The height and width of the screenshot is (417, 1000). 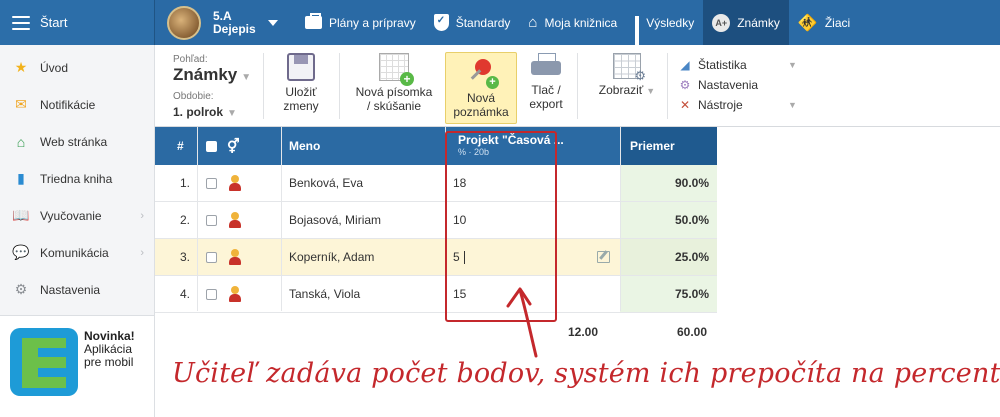 What do you see at coordinates (692, 332) in the screenshot?
I see `average-total: 60.00` at bounding box center [692, 332].